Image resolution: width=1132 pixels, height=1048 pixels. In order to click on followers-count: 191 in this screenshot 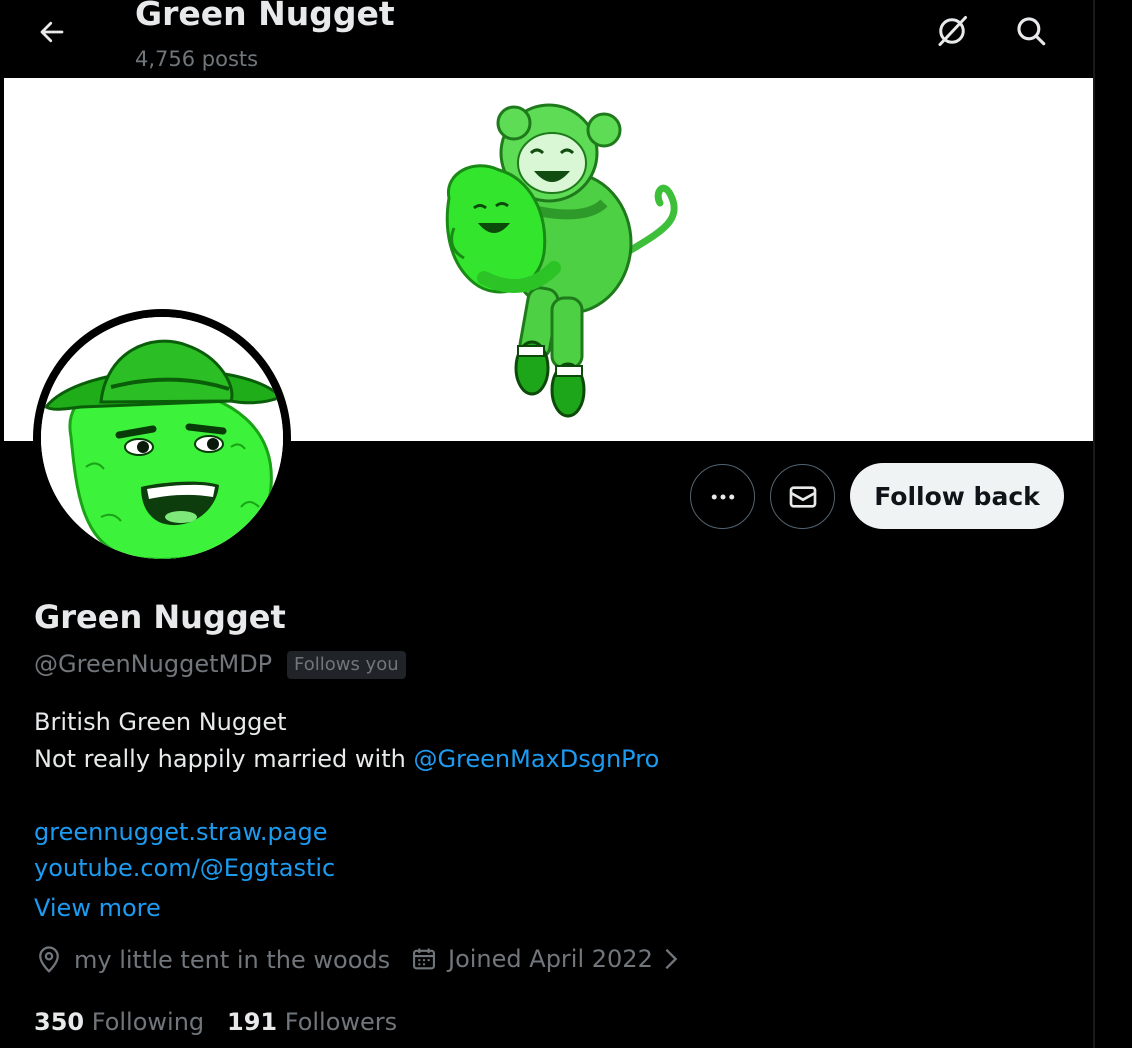, I will do `click(252, 1022)`.